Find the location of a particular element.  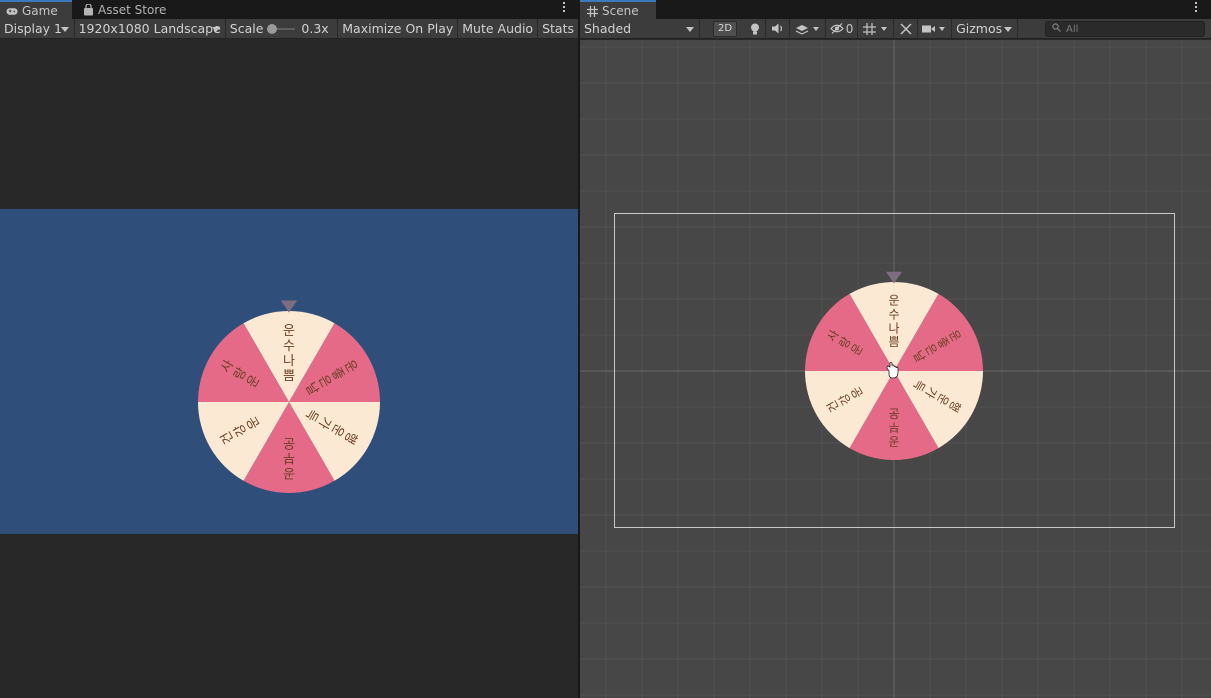

scene-search-input: All is located at coordinates (1125, 29).